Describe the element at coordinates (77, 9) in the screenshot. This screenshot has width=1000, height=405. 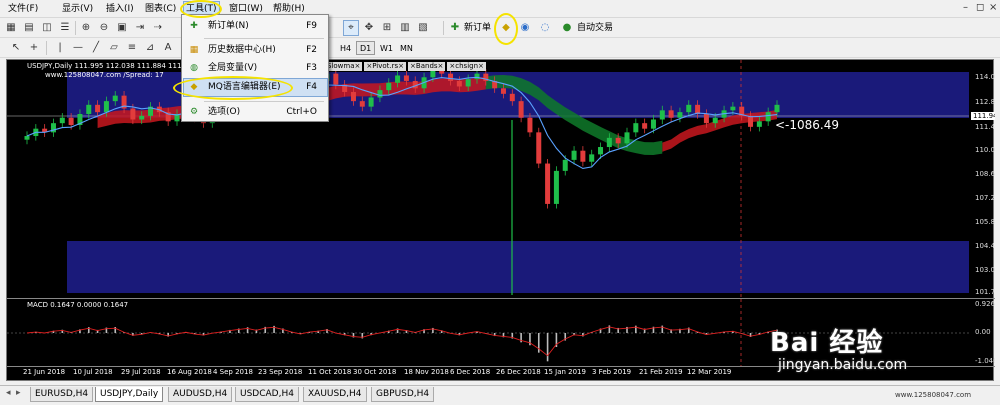
I see `menu-view: 显示(V)` at that location.